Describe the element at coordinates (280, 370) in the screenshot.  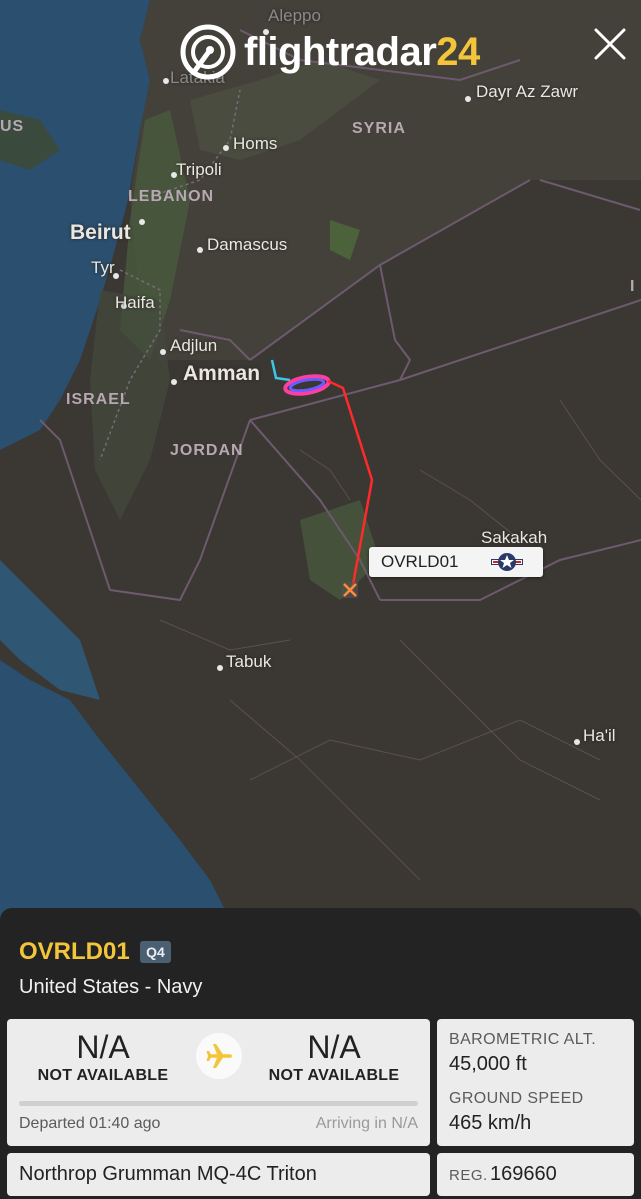
I see `flight-track` at that location.